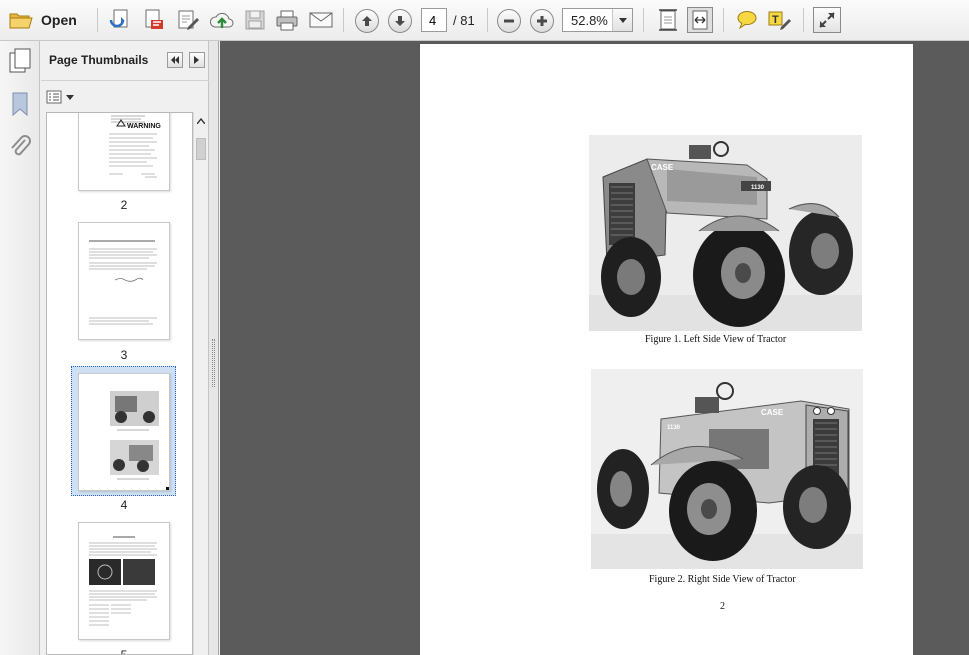 Image resolution: width=969 pixels, height=655 pixels. I want to click on save-button, so click(255, 20).